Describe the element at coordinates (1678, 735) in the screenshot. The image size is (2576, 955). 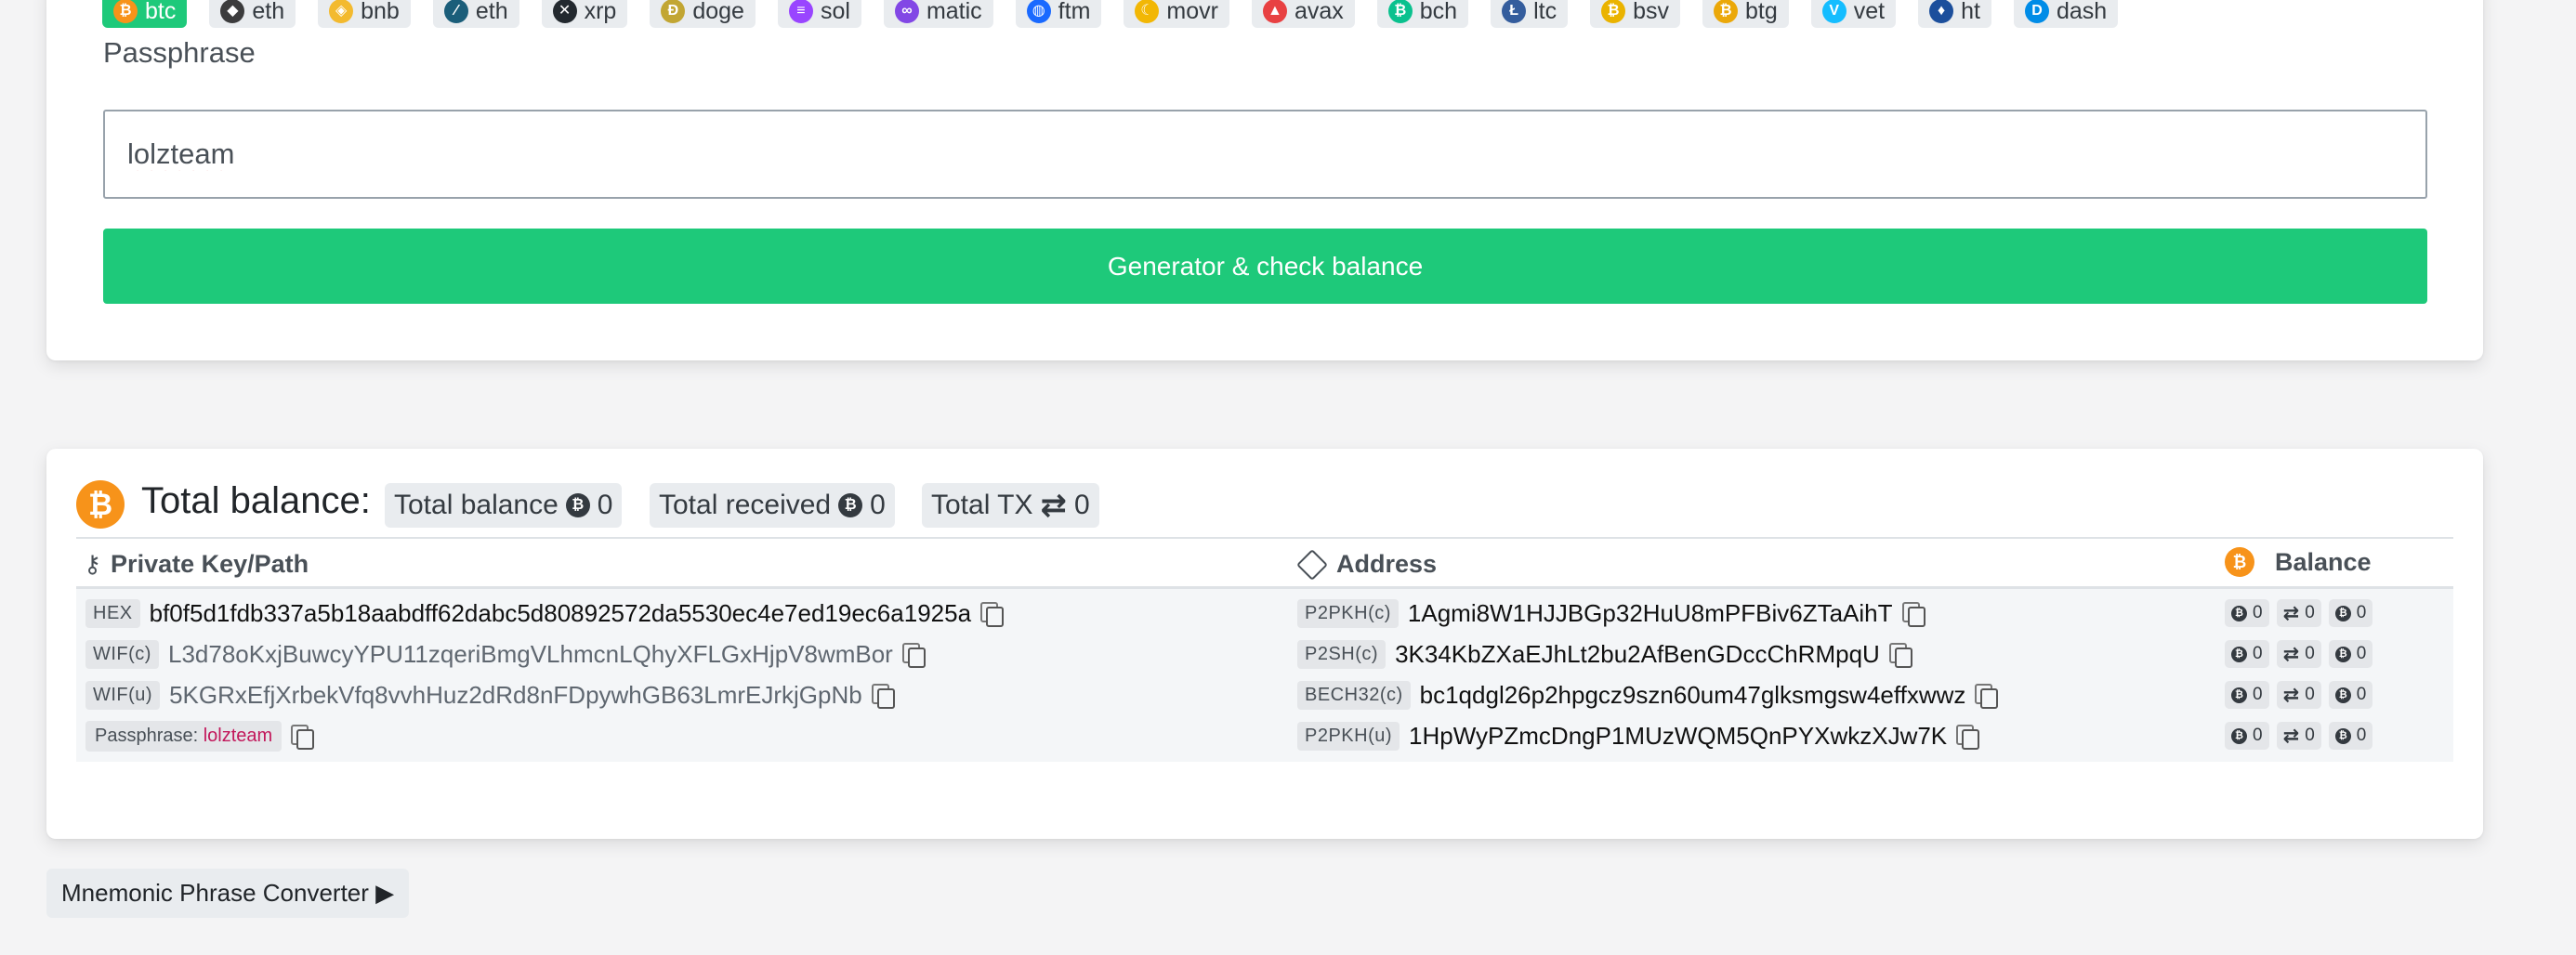
I see `address-value: 1HpWyPZmcDngP1MUzWQM5QnPYXwkzXJw7K` at that location.